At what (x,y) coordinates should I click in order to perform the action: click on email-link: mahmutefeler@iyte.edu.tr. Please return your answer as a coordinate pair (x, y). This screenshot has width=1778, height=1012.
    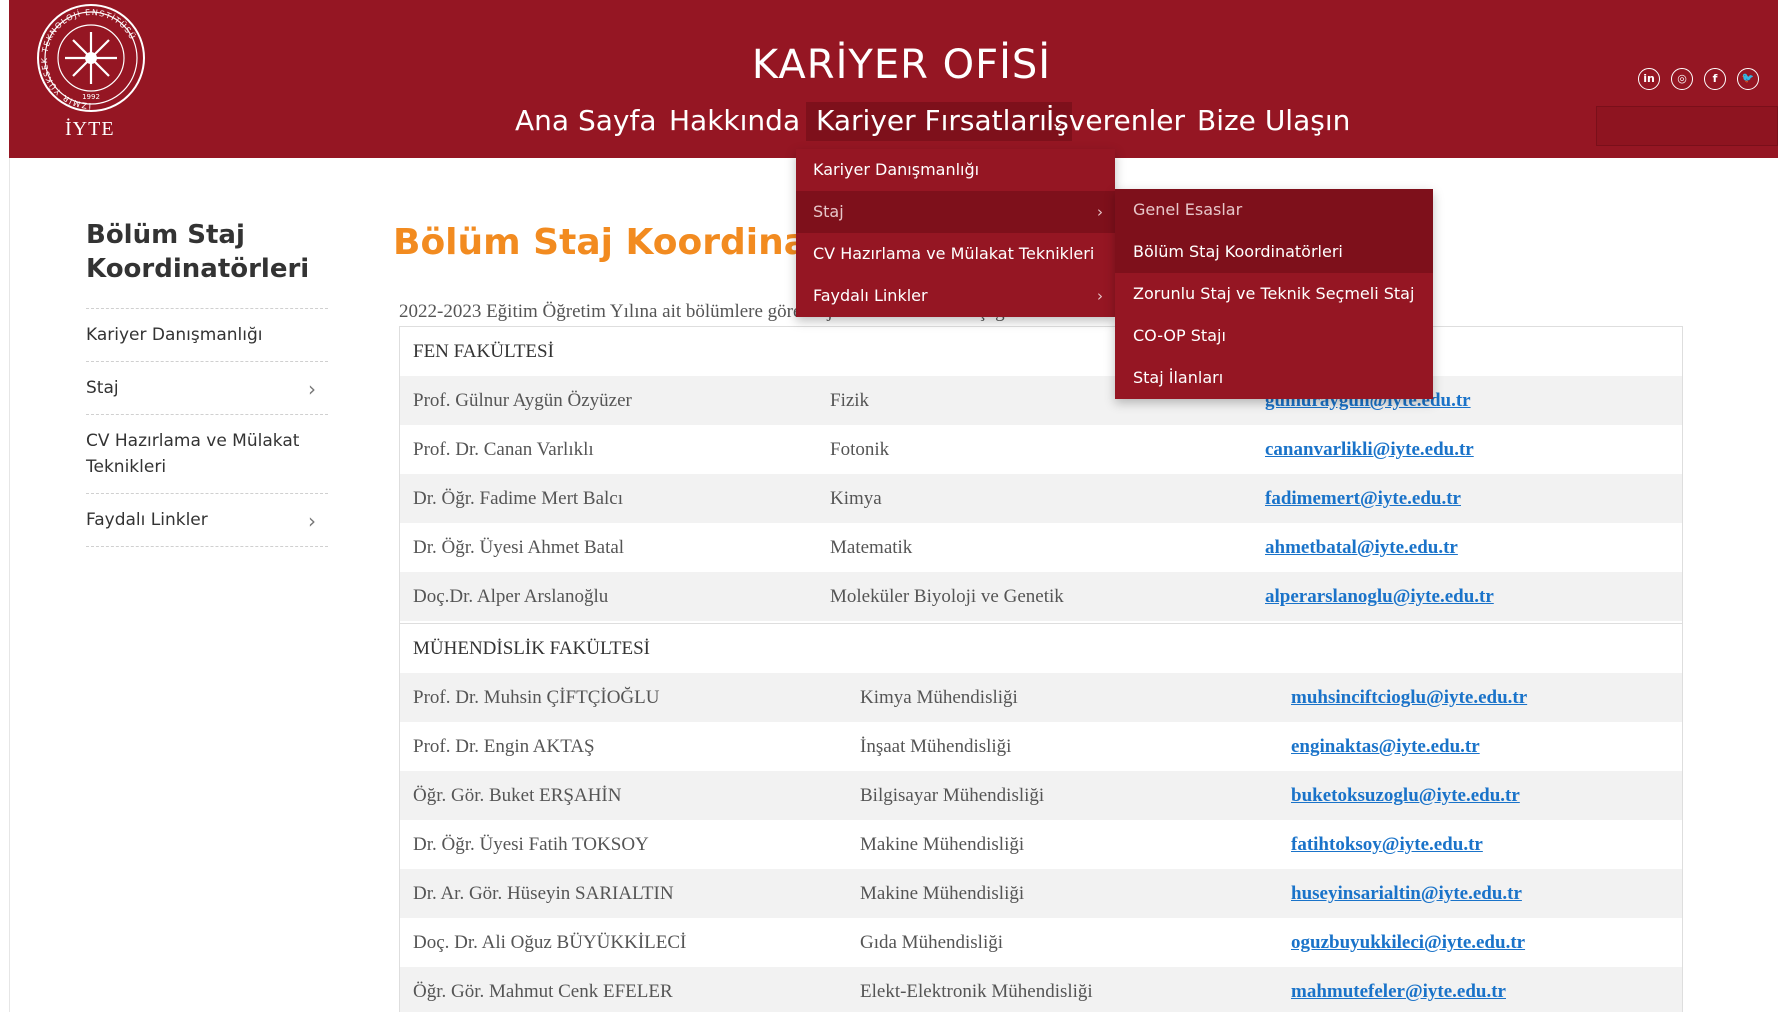
    Looking at the image, I should click on (1398, 989).